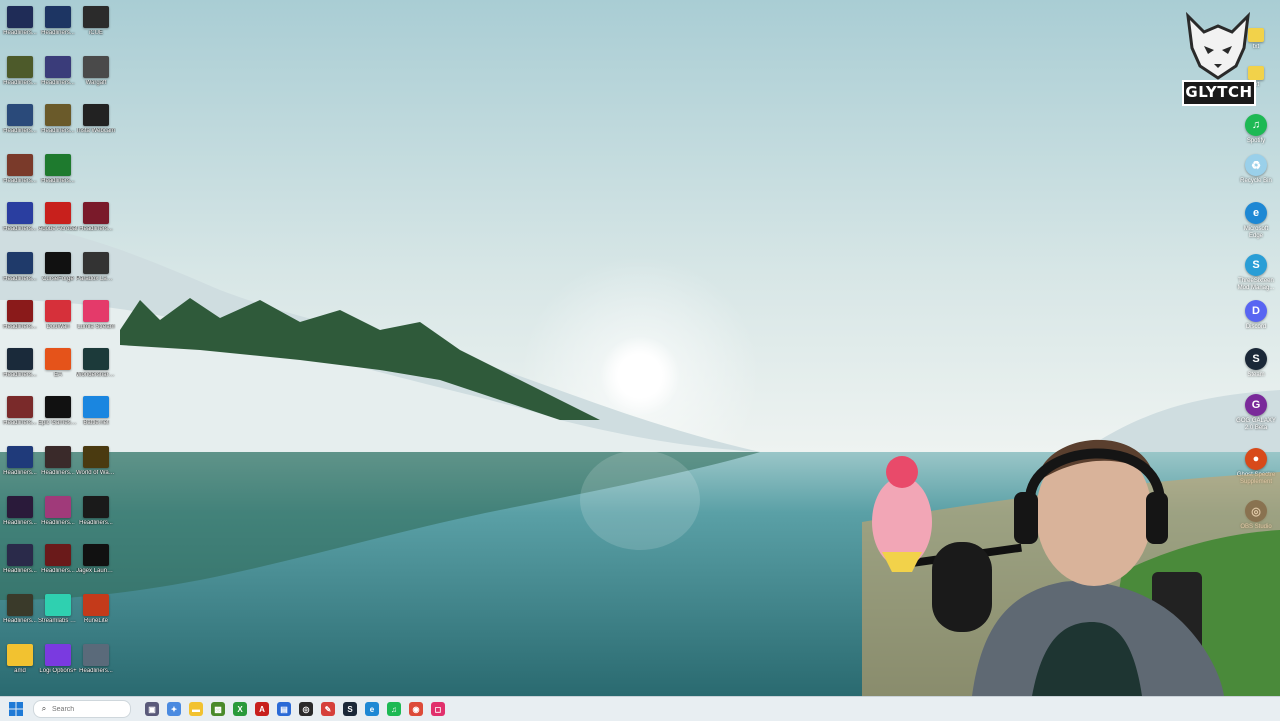  What do you see at coordinates (58, 363) in the screenshot?
I see `desktop-icon: EA` at bounding box center [58, 363].